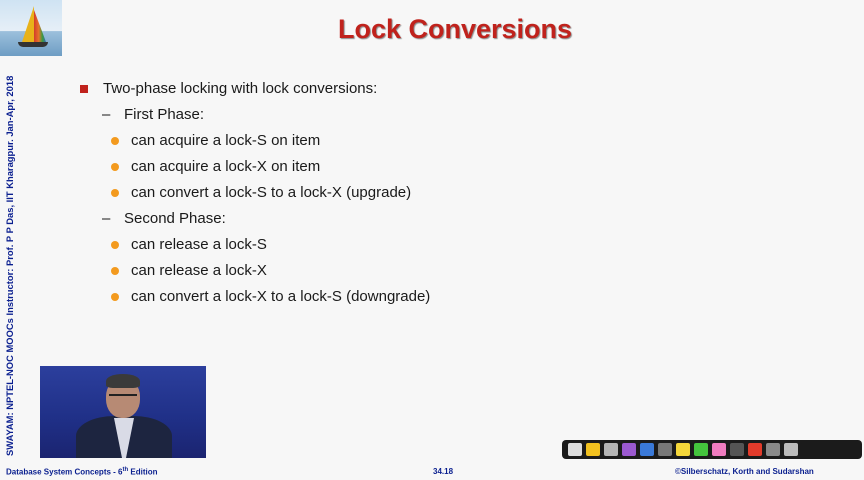  What do you see at coordinates (683, 449) in the screenshot?
I see `pen-yellow-icon` at bounding box center [683, 449].